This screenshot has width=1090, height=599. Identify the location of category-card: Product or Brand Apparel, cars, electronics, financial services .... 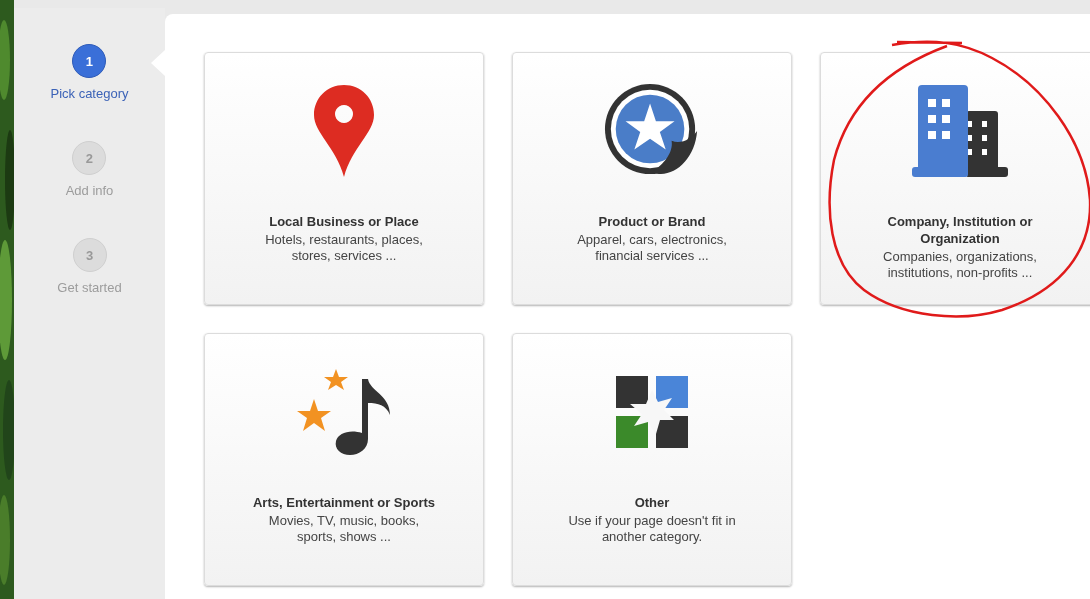
(652, 178).